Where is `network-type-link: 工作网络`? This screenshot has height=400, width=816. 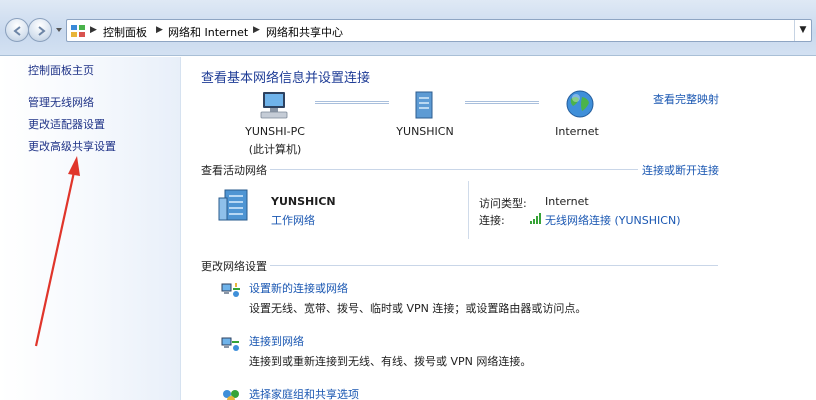 network-type-link: 工作网络 is located at coordinates (293, 220).